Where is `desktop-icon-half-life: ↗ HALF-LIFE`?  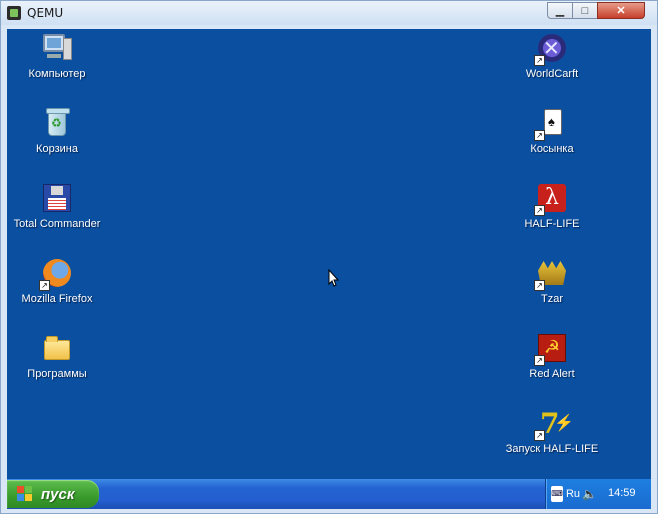 desktop-icon-half-life: ↗ HALF-LIFE is located at coordinates (552, 206).